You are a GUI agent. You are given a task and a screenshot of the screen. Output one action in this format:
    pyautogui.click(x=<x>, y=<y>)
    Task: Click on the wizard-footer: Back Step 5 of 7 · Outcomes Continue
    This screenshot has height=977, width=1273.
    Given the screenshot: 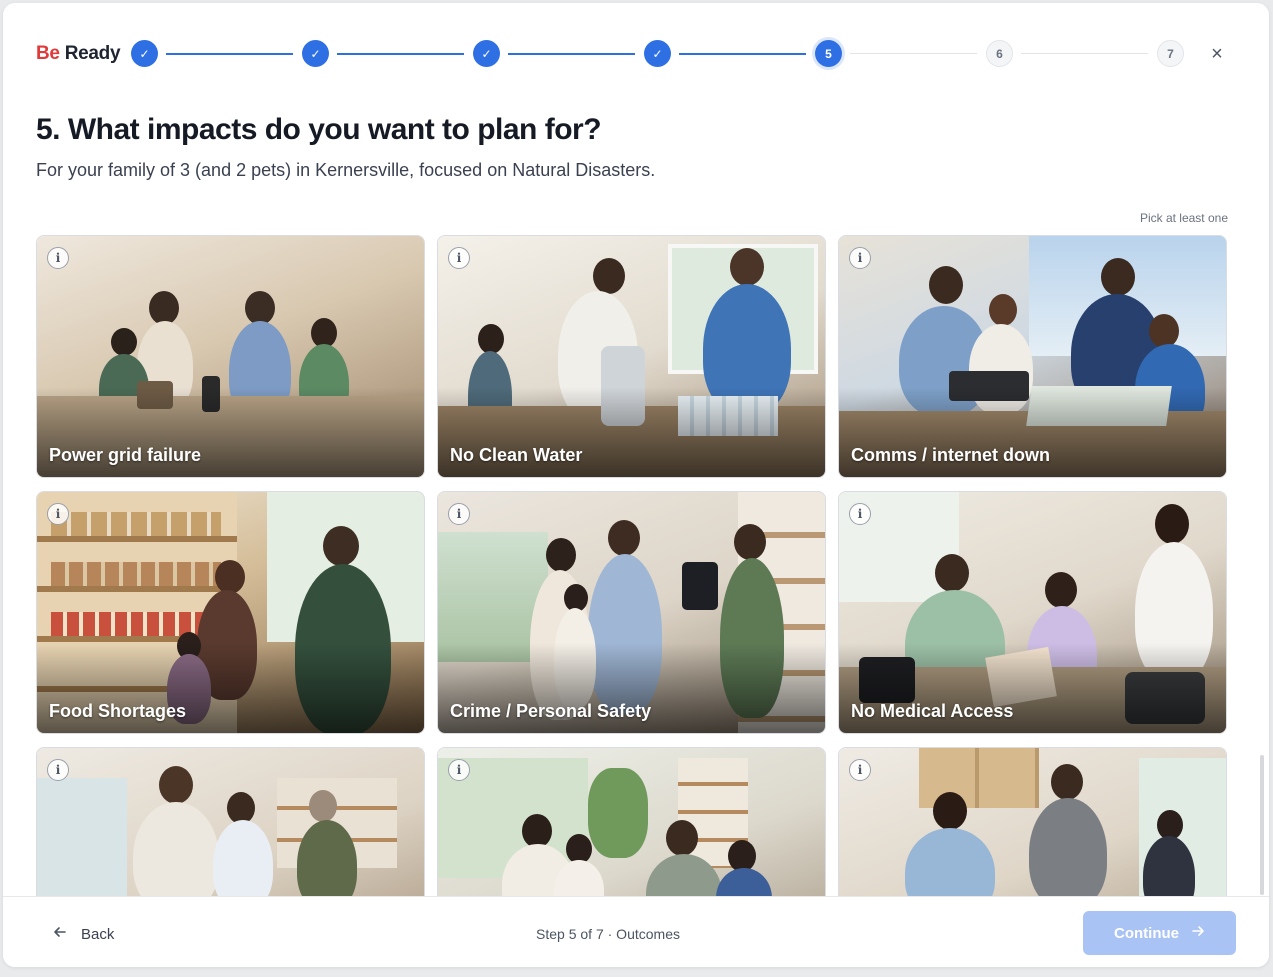 What is the action you would take?
    pyautogui.click(x=636, y=931)
    